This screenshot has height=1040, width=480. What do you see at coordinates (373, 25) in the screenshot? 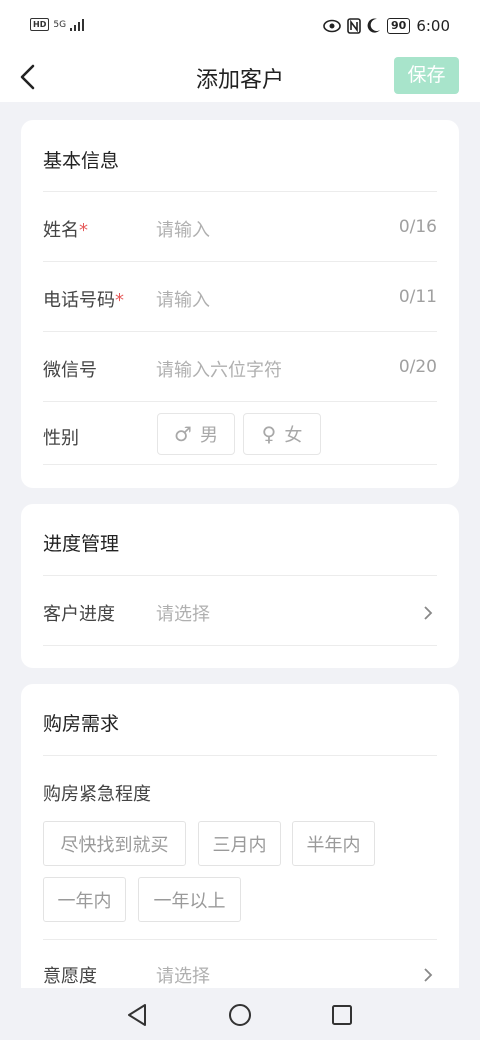
I see `moon-icon` at bounding box center [373, 25].